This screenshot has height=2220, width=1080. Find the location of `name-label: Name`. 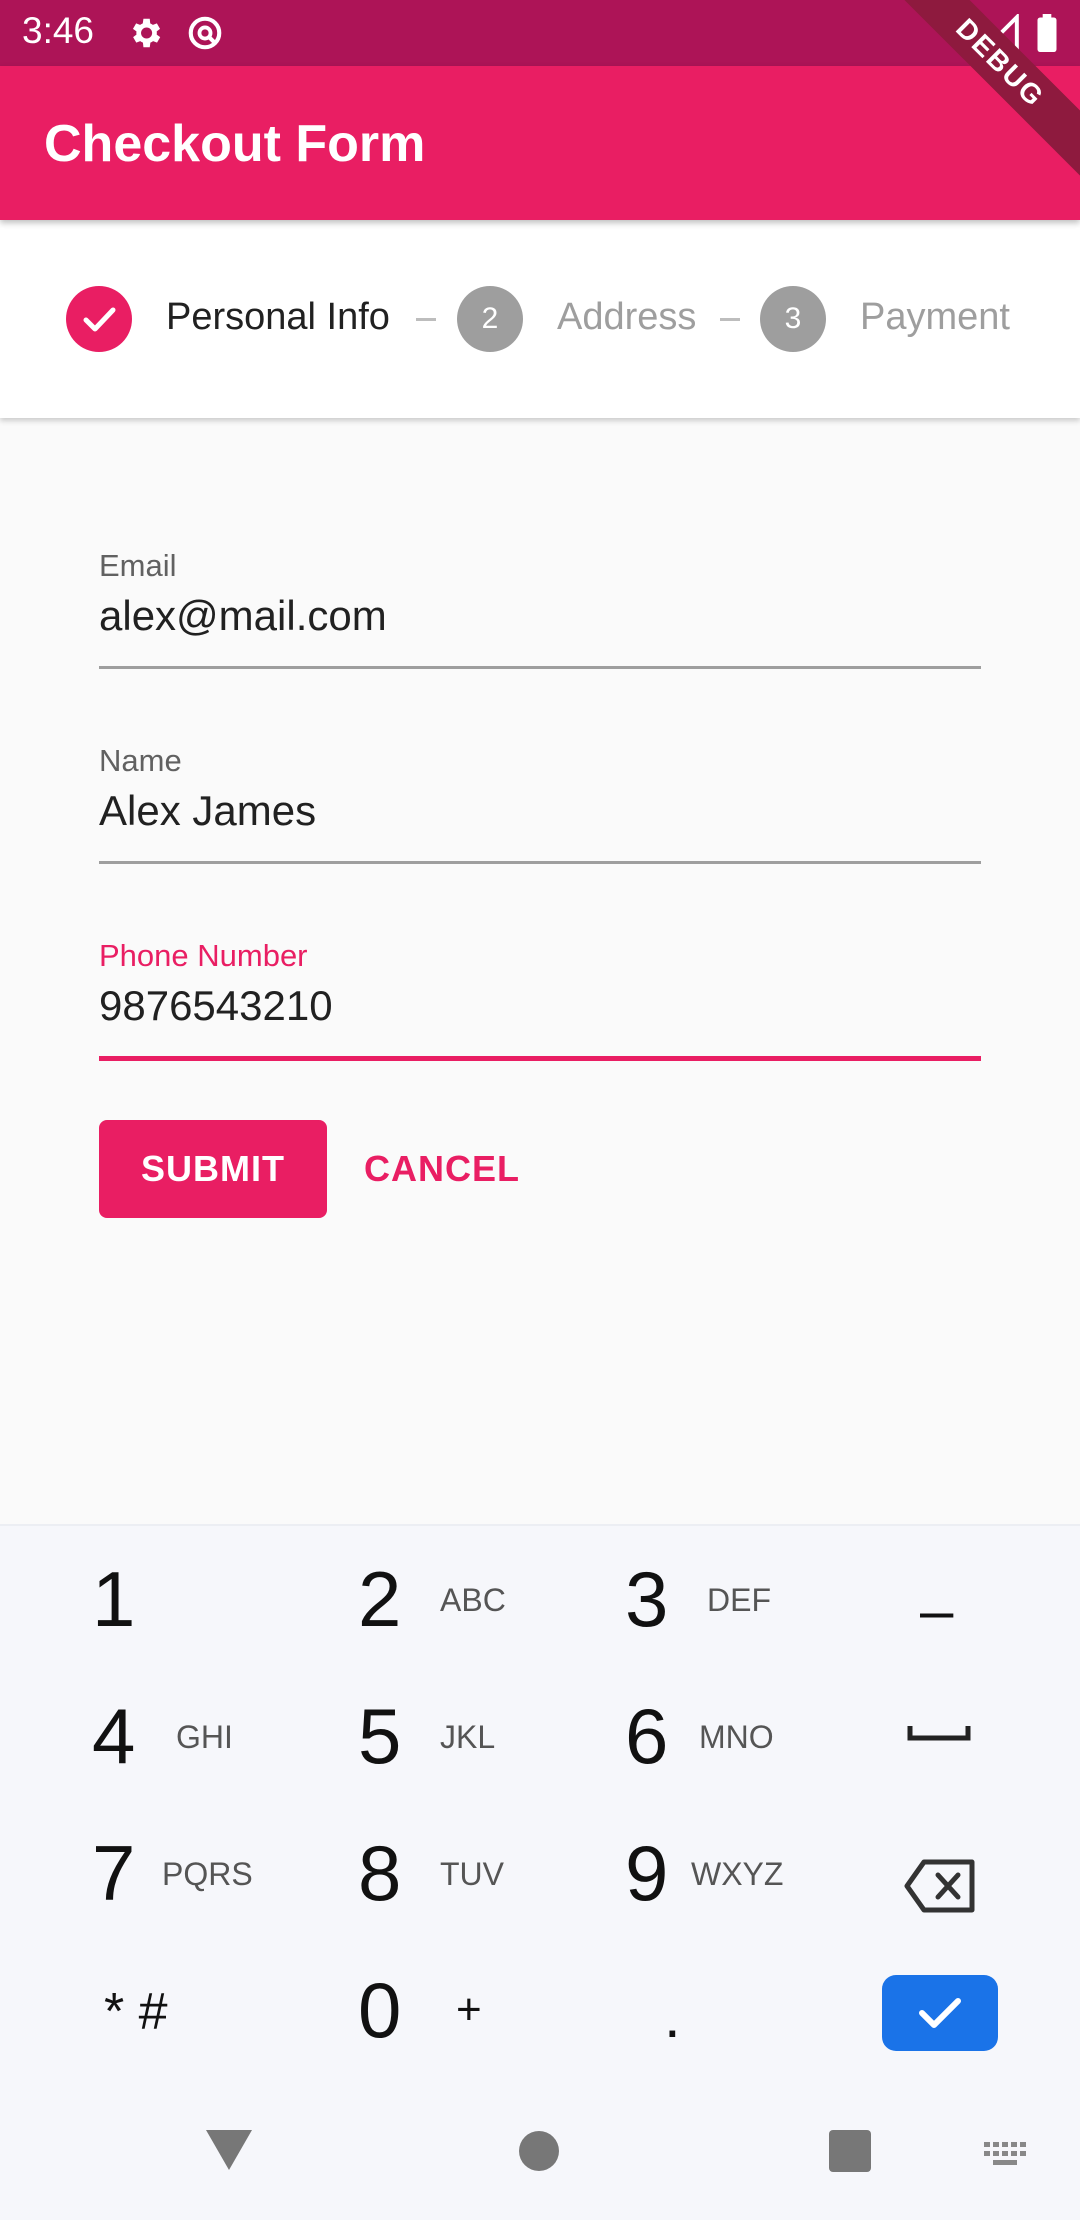

name-label: Name is located at coordinates (140, 760).